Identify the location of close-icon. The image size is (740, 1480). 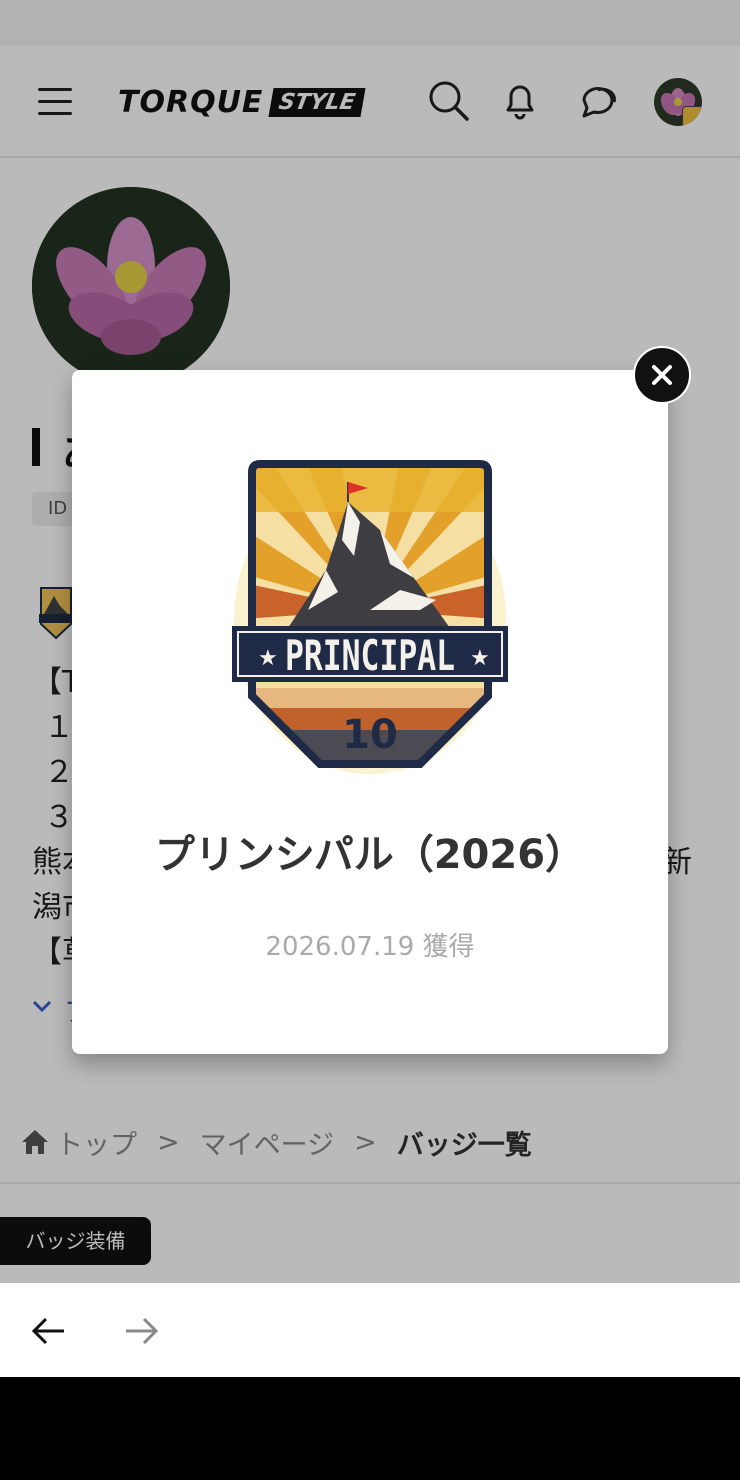
(662, 375).